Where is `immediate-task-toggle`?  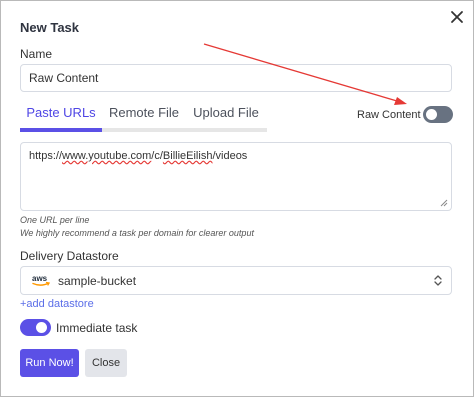
immediate-task-toggle is located at coordinates (35, 327).